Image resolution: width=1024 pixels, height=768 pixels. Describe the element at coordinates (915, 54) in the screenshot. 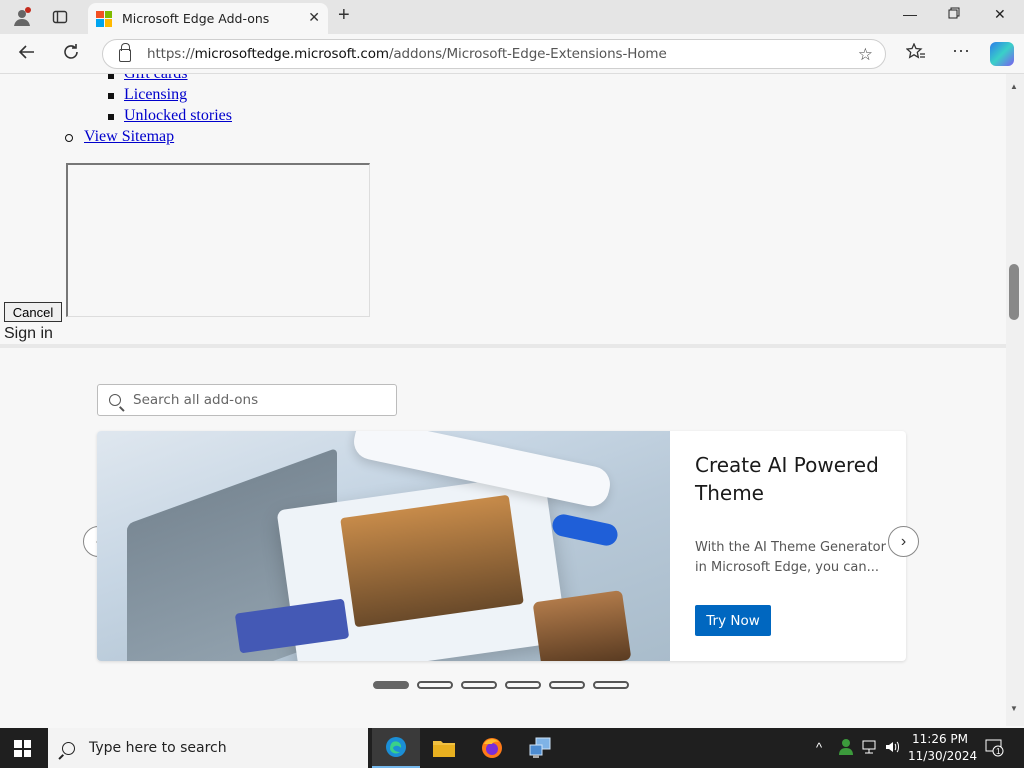

I see `favorites-icon` at that location.